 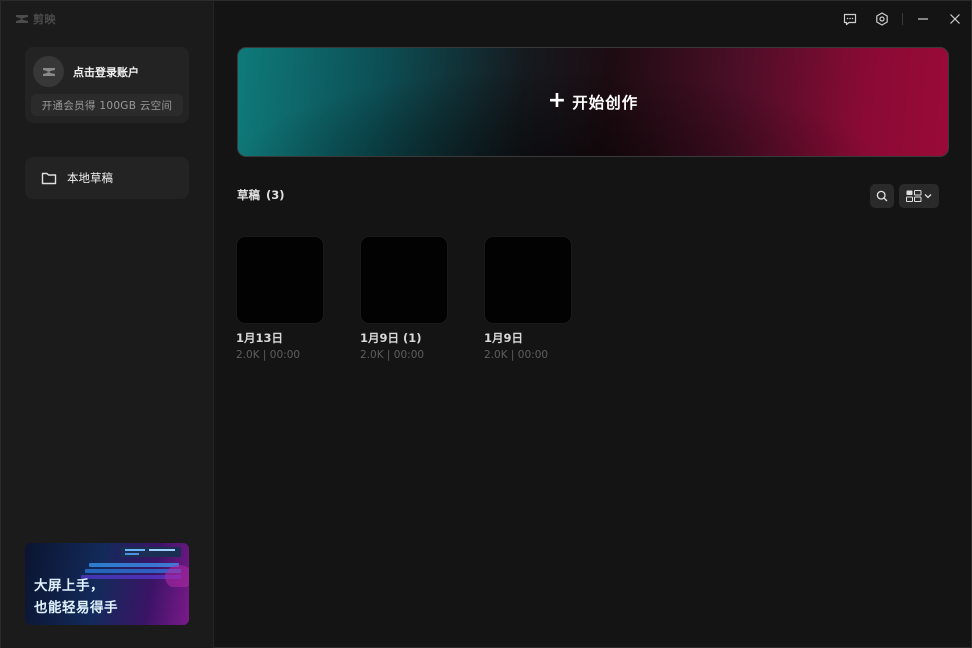 I want to click on drafts-title: 草稿, so click(x=248, y=195).